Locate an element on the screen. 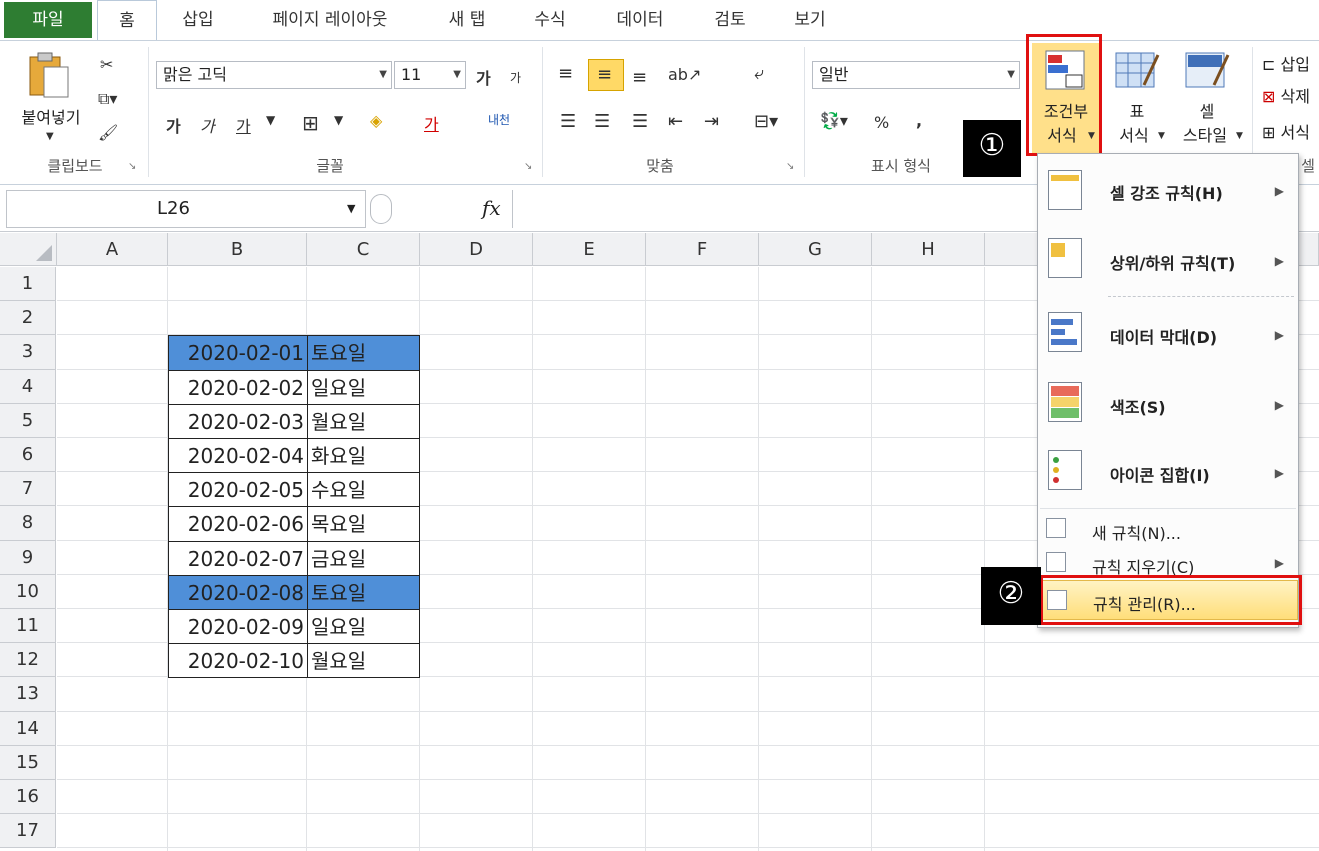 This screenshot has height=851, width=1319. format-as-table-button: 표 서식 ▼ is located at coordinates (1137, 98).